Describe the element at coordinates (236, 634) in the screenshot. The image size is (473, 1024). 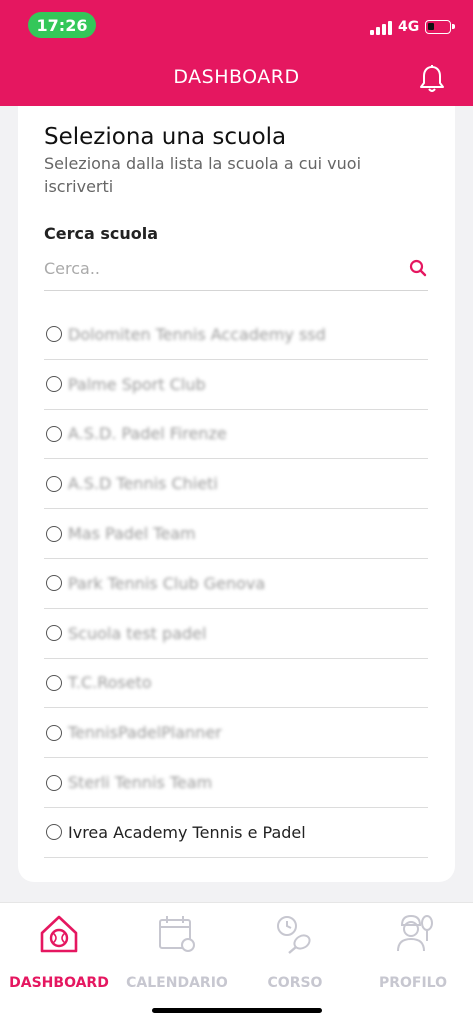
I see `school-option: Scuola test padel` at that location.